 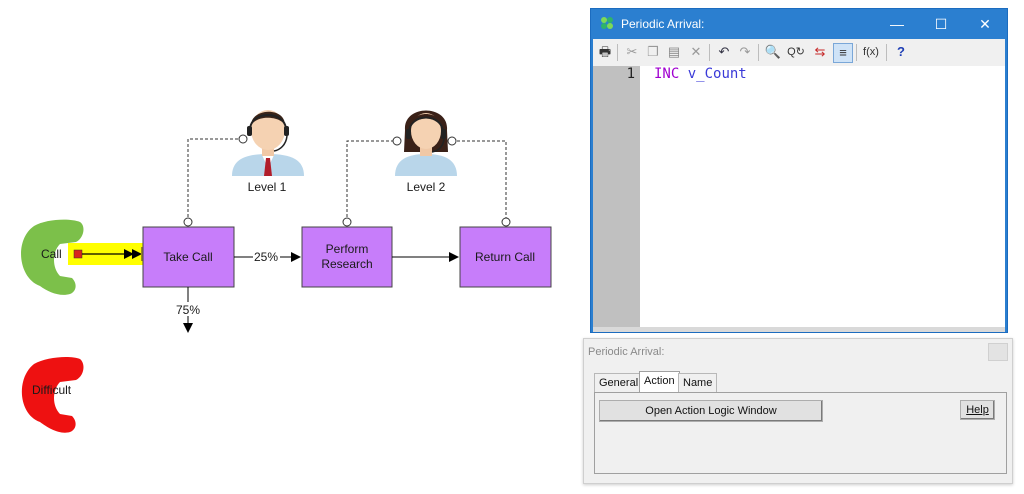 I want to click on cut-icon: ✂, so click(x=632, y=52).